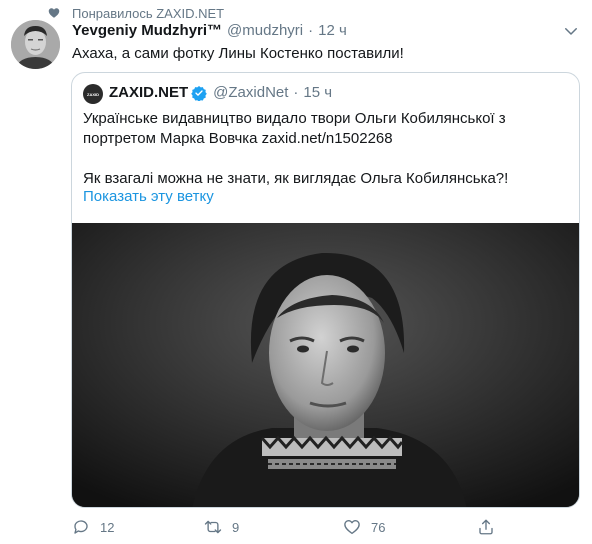 This screenshot has width=592, height=544. I want to click on quoted-header: ZAXID.NET @ZaxidNet · 15 ч, so click(220, 92).